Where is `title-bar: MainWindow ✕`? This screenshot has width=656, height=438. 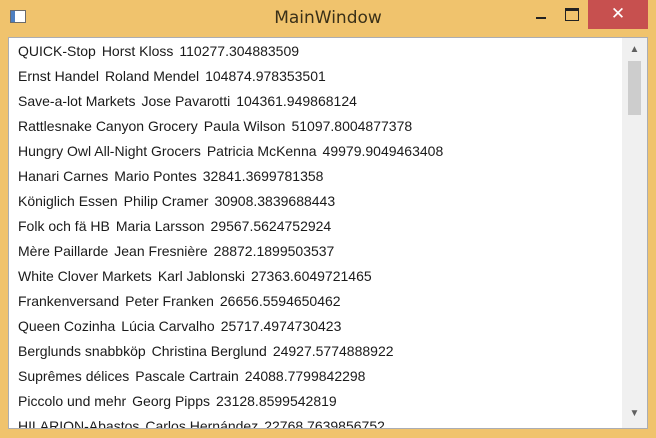
title-bar: MainWindow ✕ is located at coordinates (328, 18).